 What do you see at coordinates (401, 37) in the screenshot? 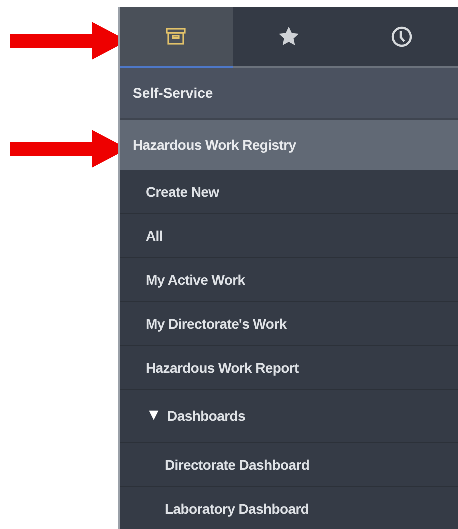
I see `clock-icon` at bounding box center [401, 37].